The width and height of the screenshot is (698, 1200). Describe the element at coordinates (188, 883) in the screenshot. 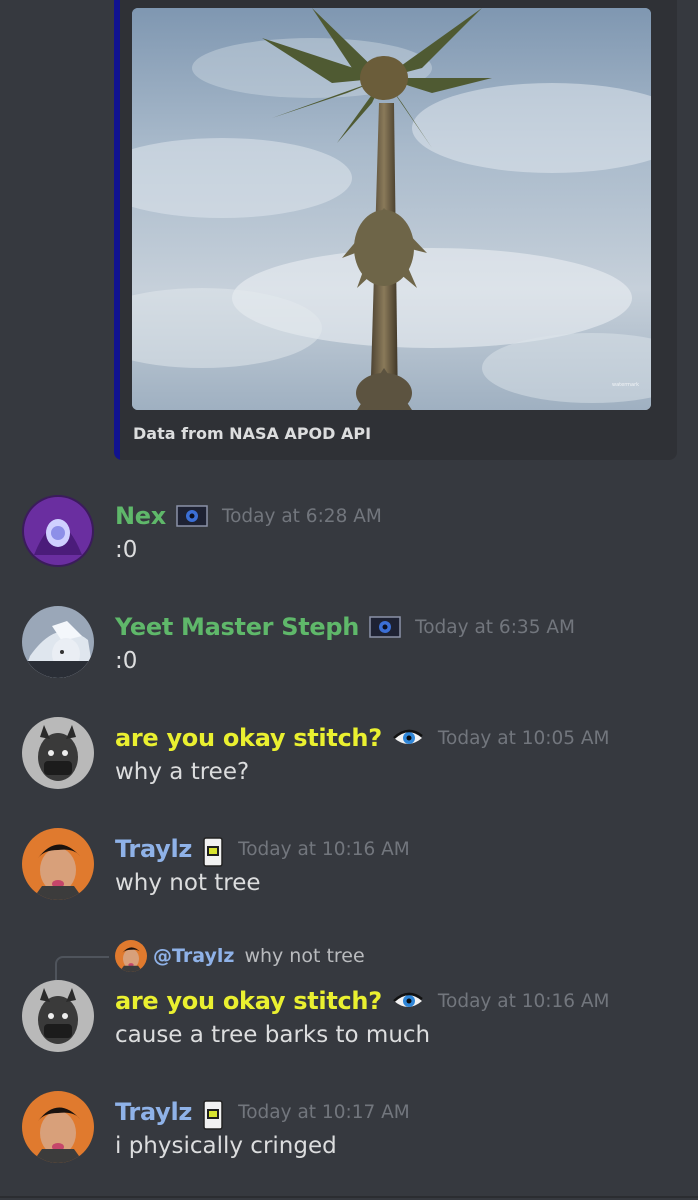

I see `message-content: why not tree` at that location.